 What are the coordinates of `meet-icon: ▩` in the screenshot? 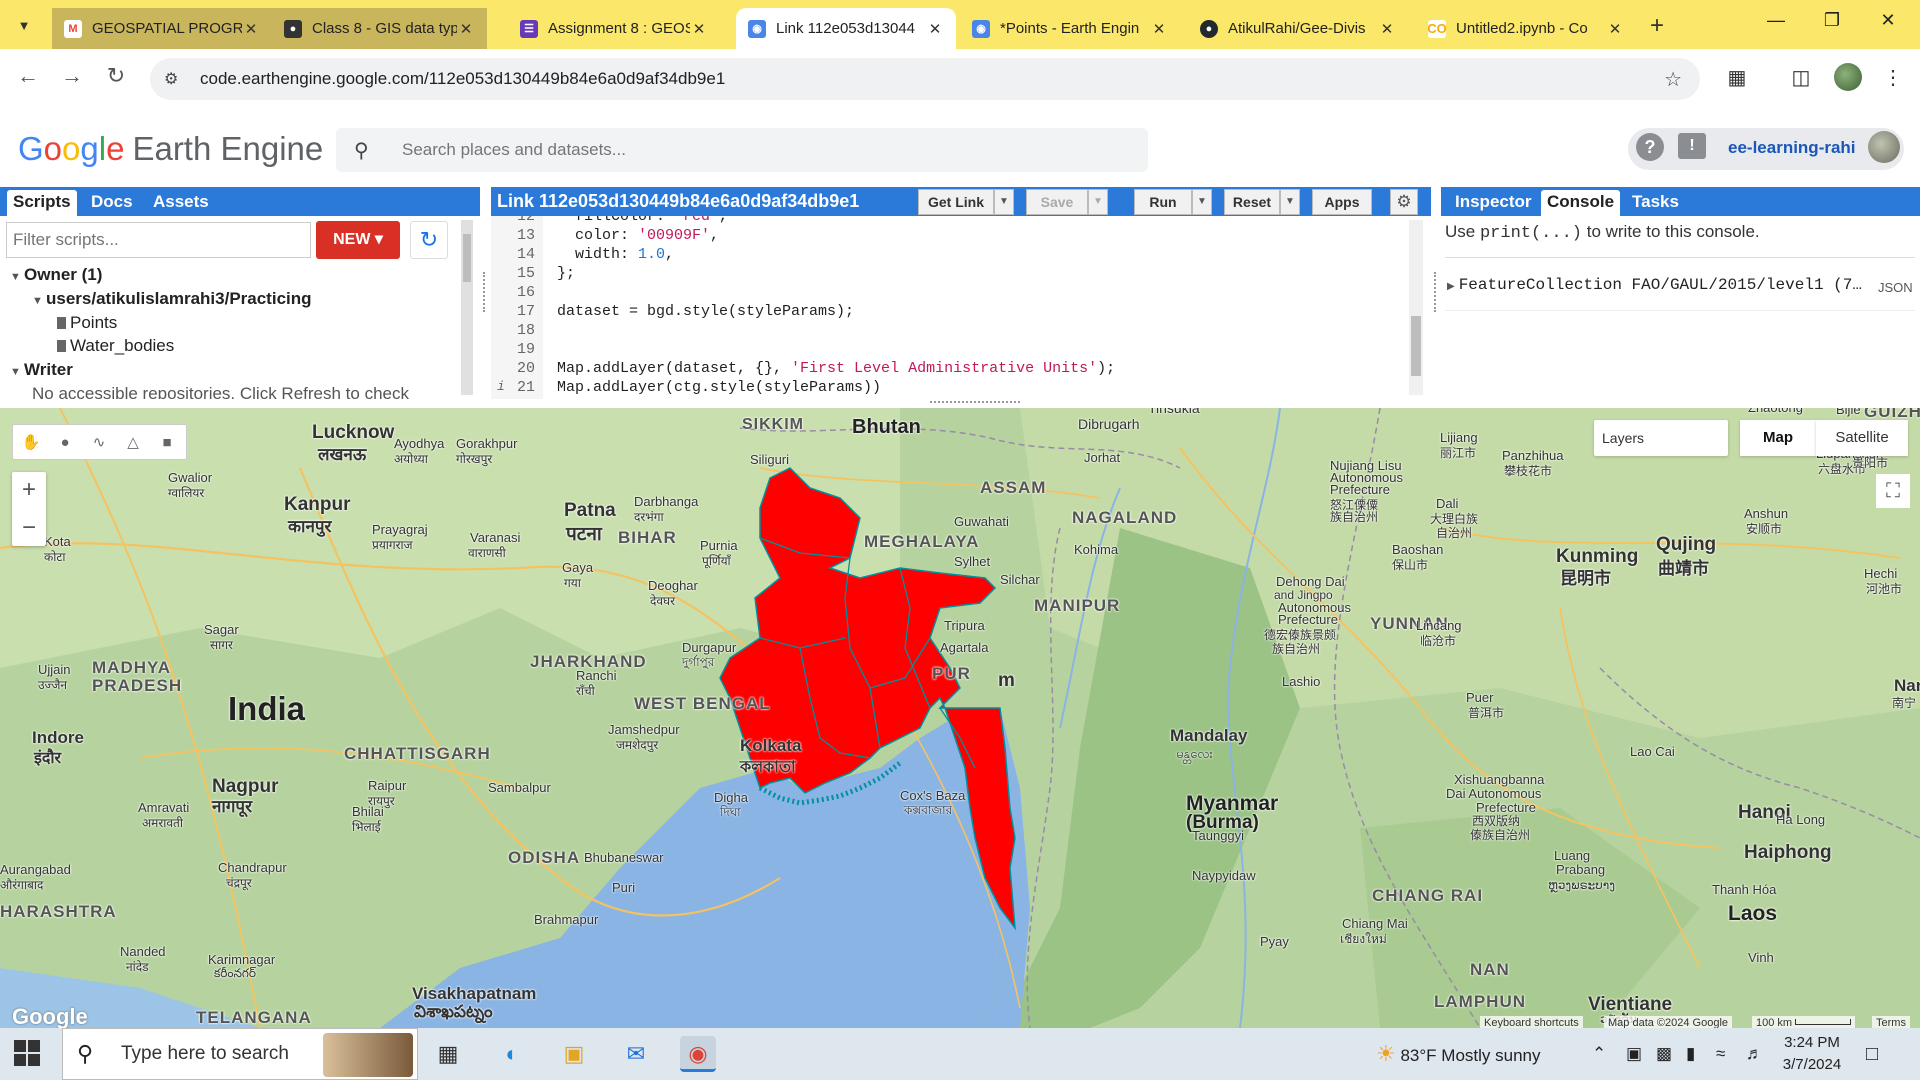 It's located at (1664, 1054).